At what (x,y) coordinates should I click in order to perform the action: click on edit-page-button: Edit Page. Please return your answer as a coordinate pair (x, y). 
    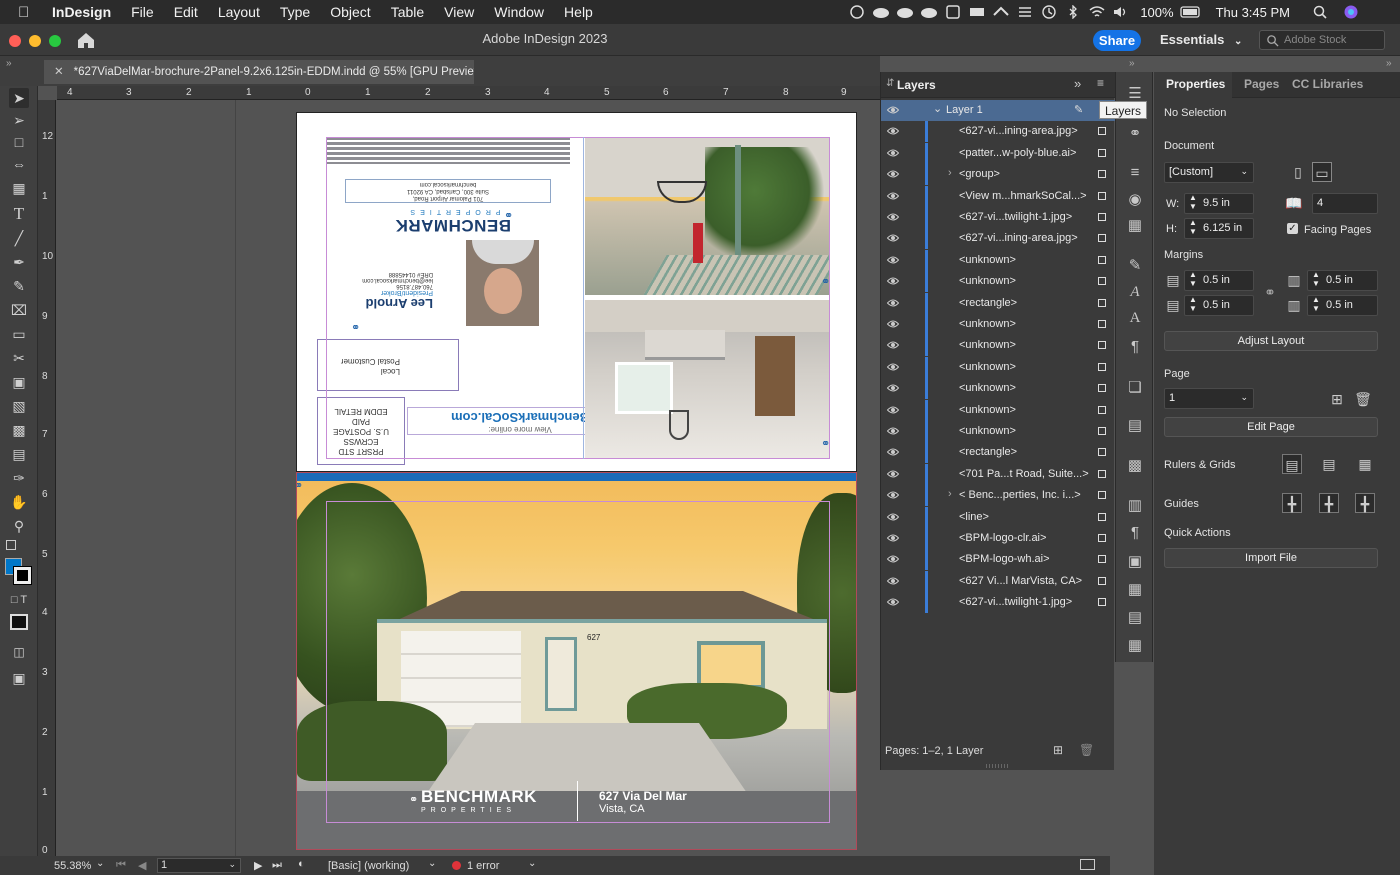
    Looking at the image, I should click on (1271, 427).